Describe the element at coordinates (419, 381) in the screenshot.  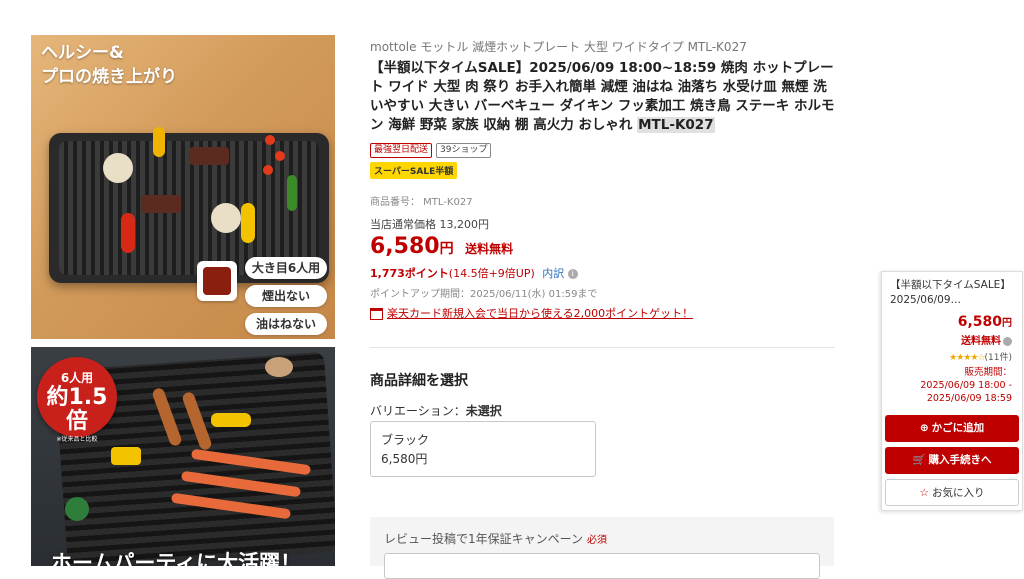
I see `section-heading: 商品詳細を選択` at that location.